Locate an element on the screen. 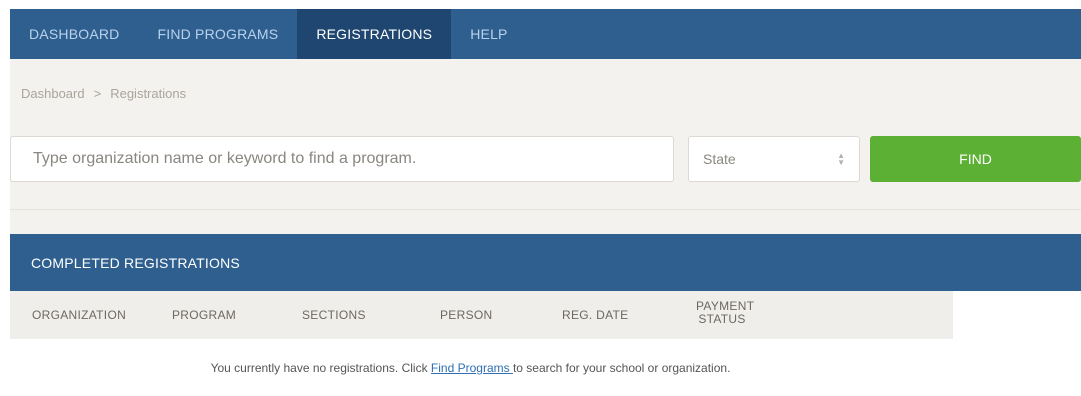 The height and width of the screenshot is (396, 1081). column-payment-status: PAYMENT STATUS is located at coordinates (725, 313).